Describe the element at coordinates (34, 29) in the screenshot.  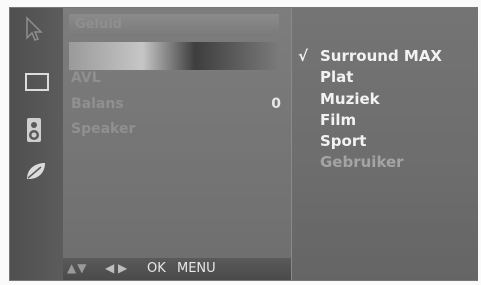
I see `pointer-icon` at that location.